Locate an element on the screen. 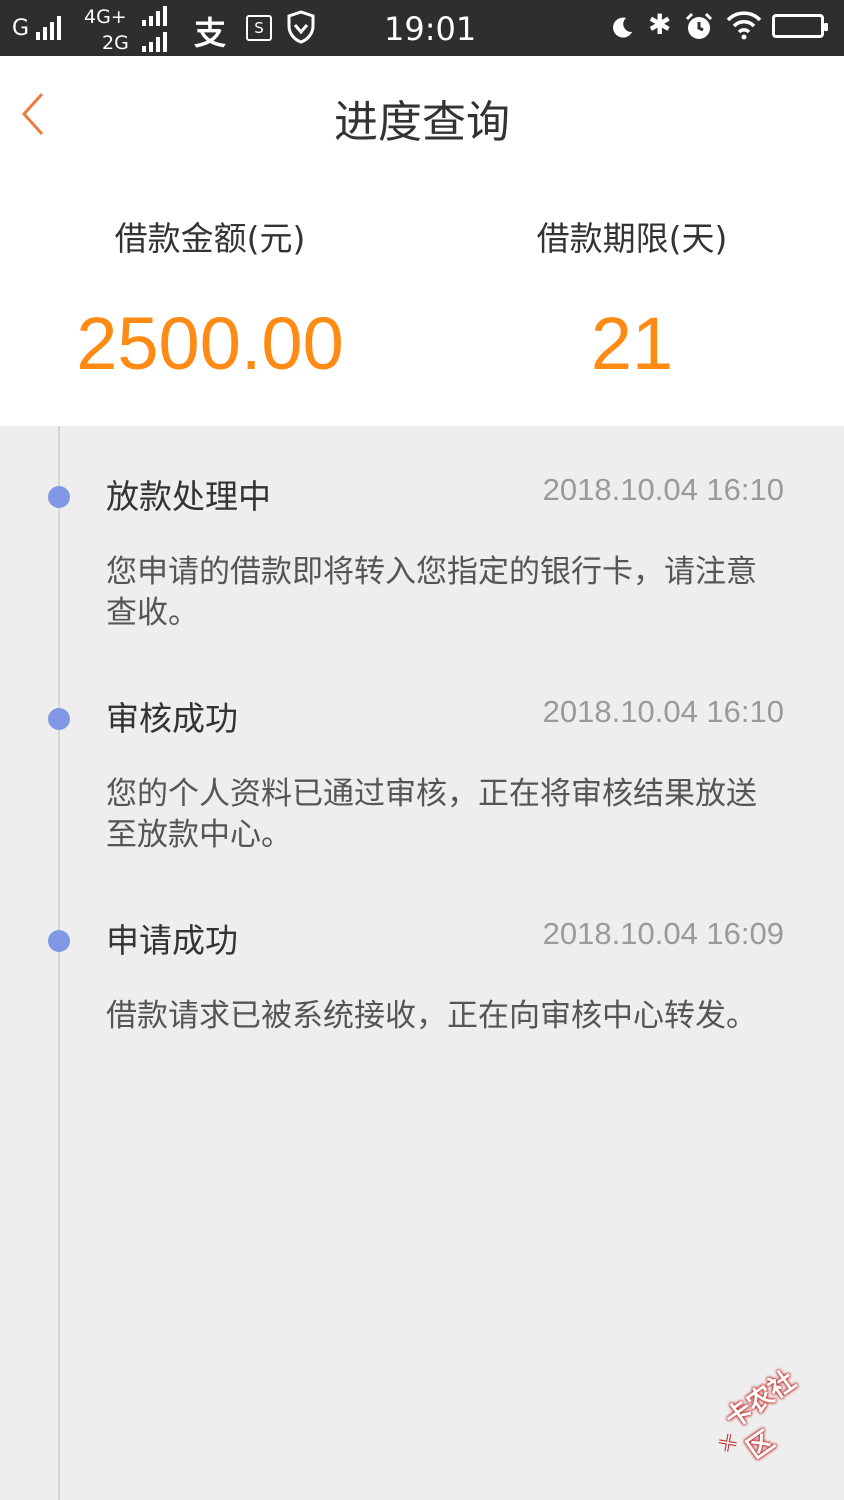  signal-icon-secondary is located at coordinates (154, 42).